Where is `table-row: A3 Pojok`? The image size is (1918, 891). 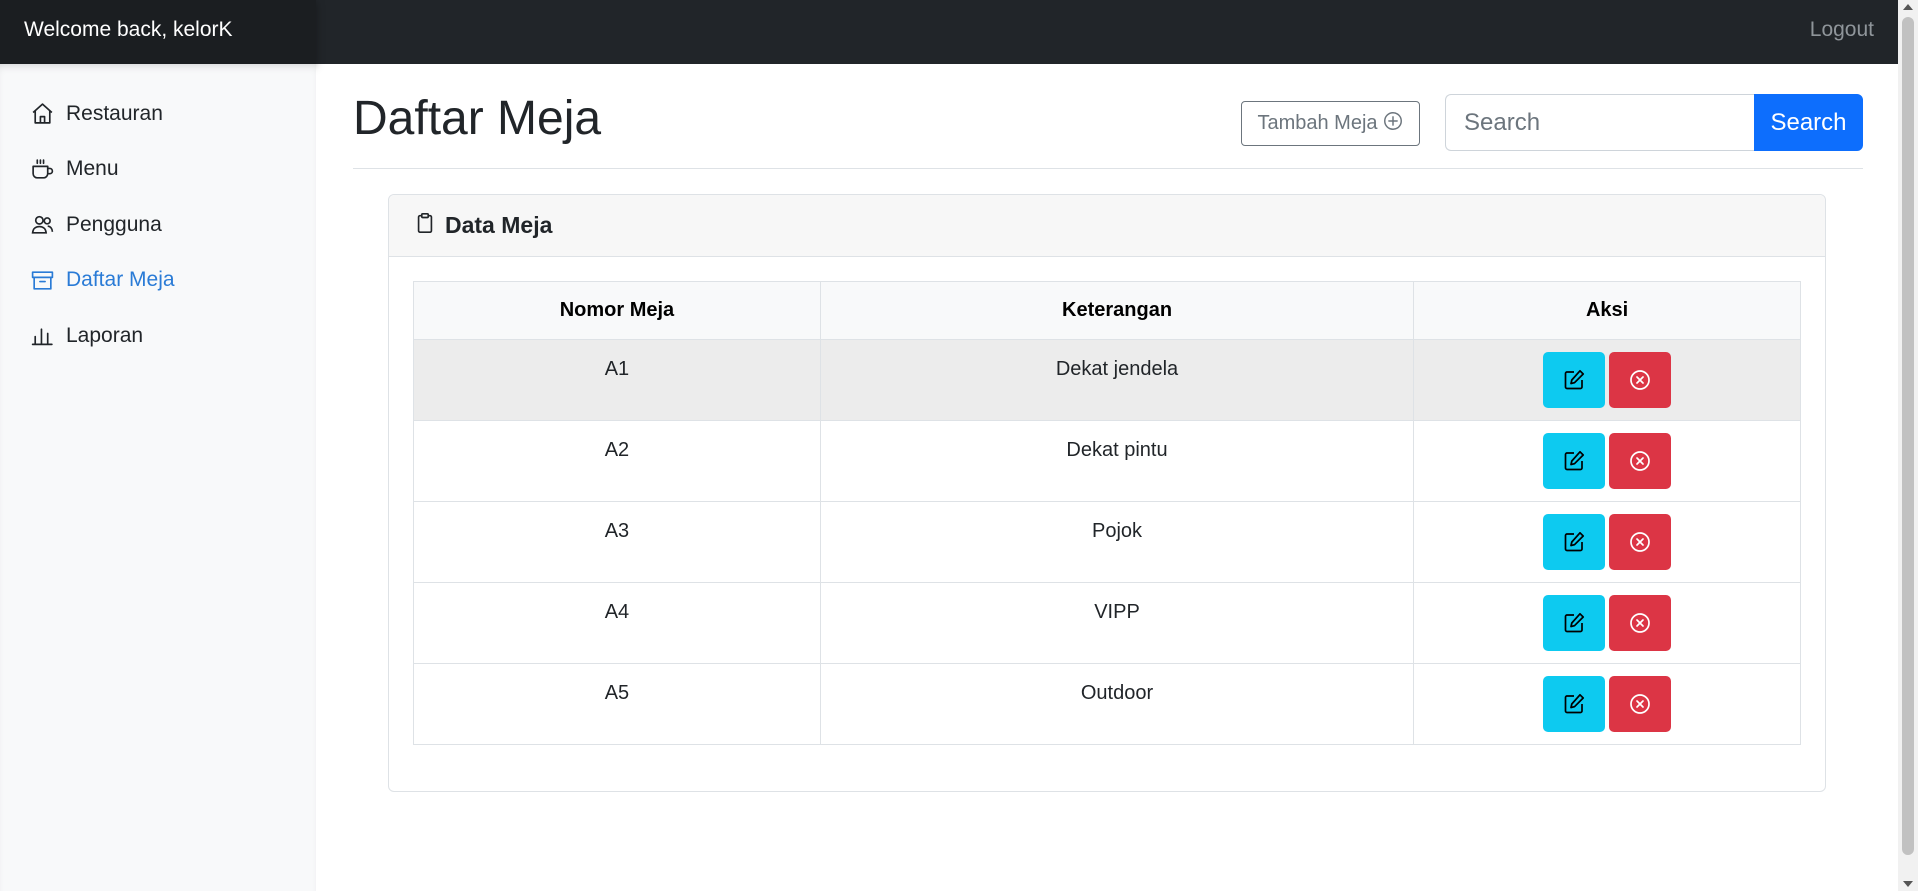
table-row: A3 Pojok is located at coordinates (1107, 542).